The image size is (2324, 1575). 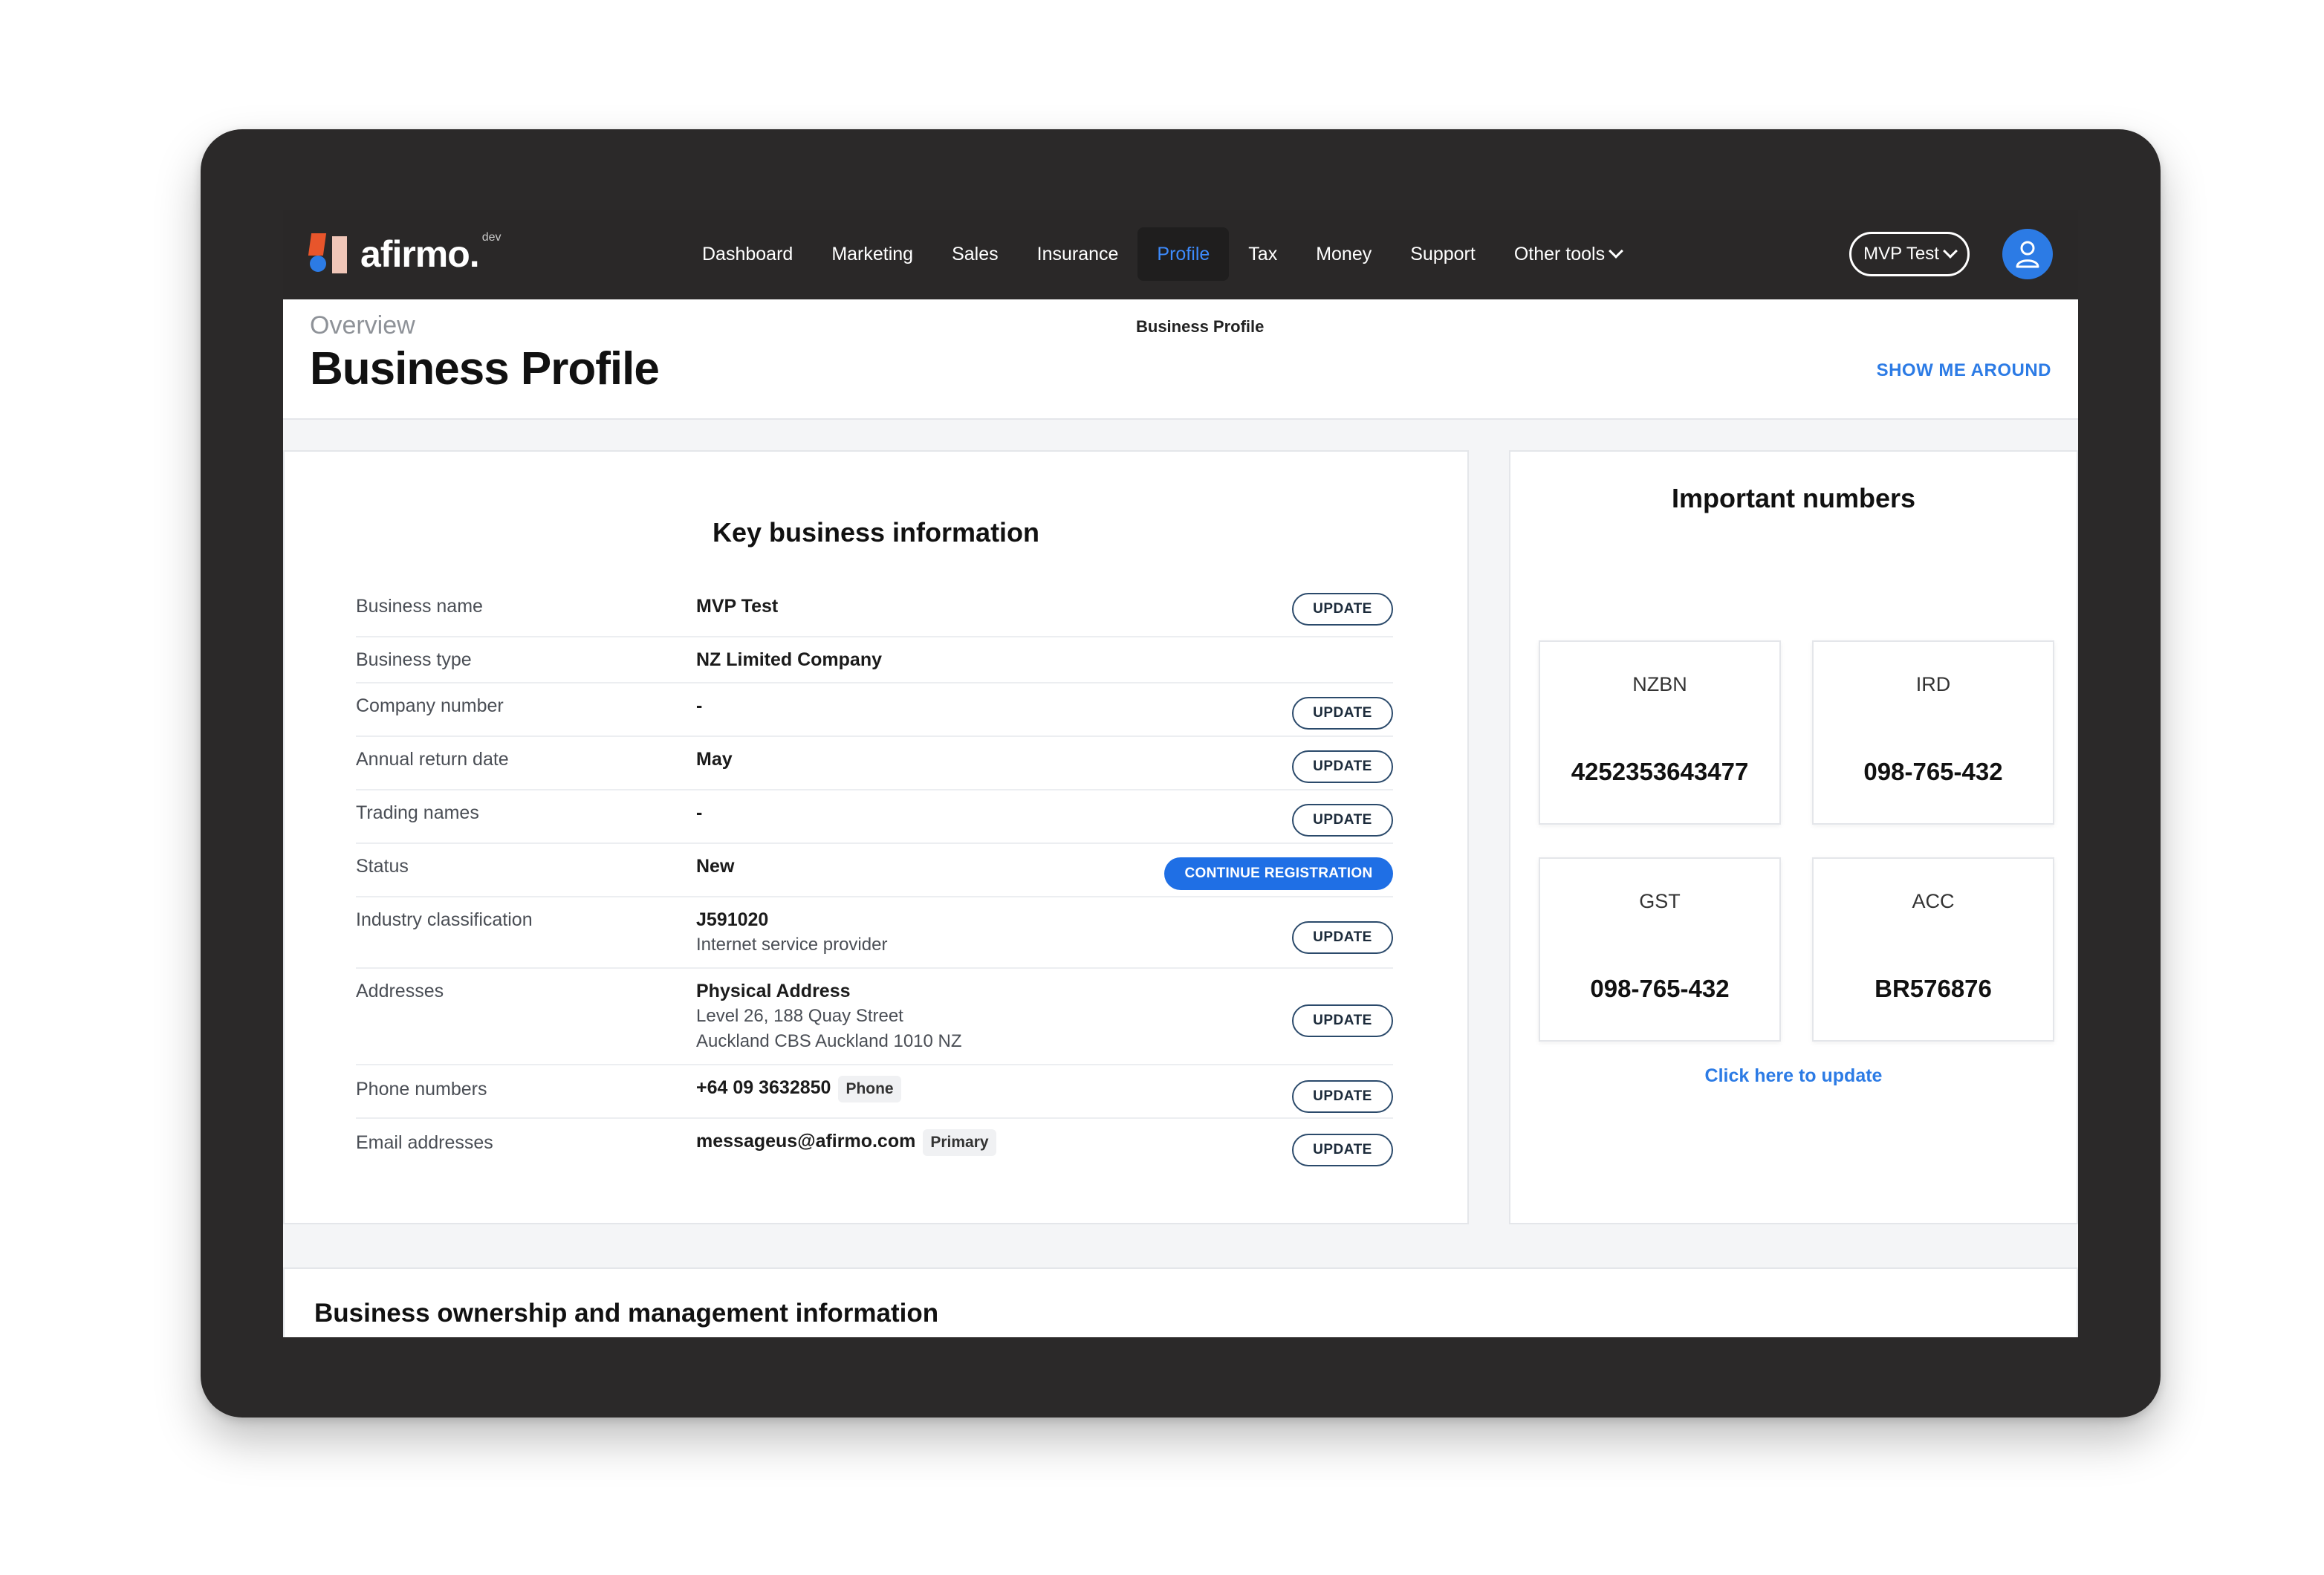 I want to click on overview-label: Overview, so click(x=362, y=326).